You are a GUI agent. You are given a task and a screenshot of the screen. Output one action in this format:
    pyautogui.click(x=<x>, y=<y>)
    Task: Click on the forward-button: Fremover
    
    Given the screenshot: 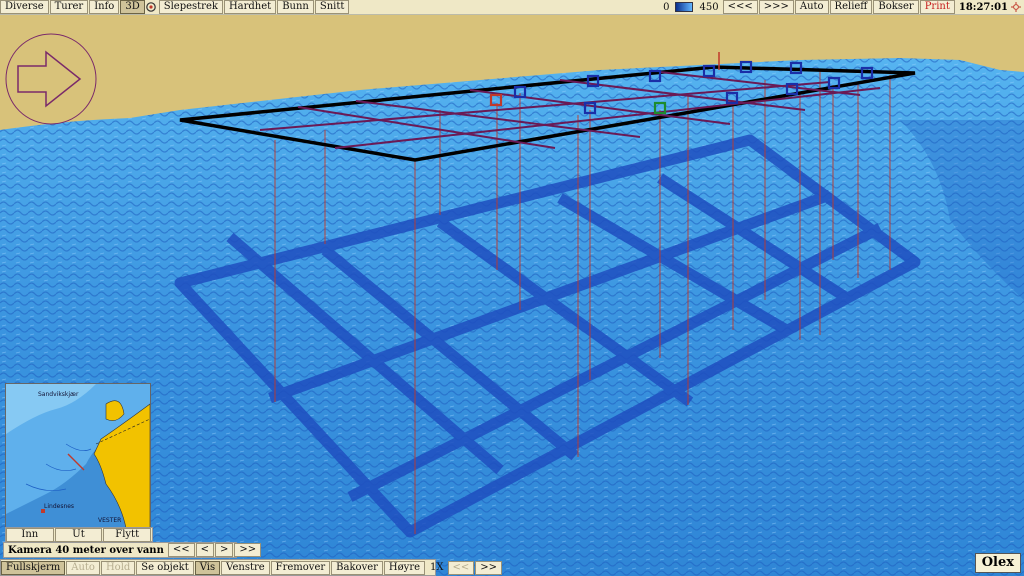 What is the action you would take?
    pyautogui.click(x=300, y=567)
    